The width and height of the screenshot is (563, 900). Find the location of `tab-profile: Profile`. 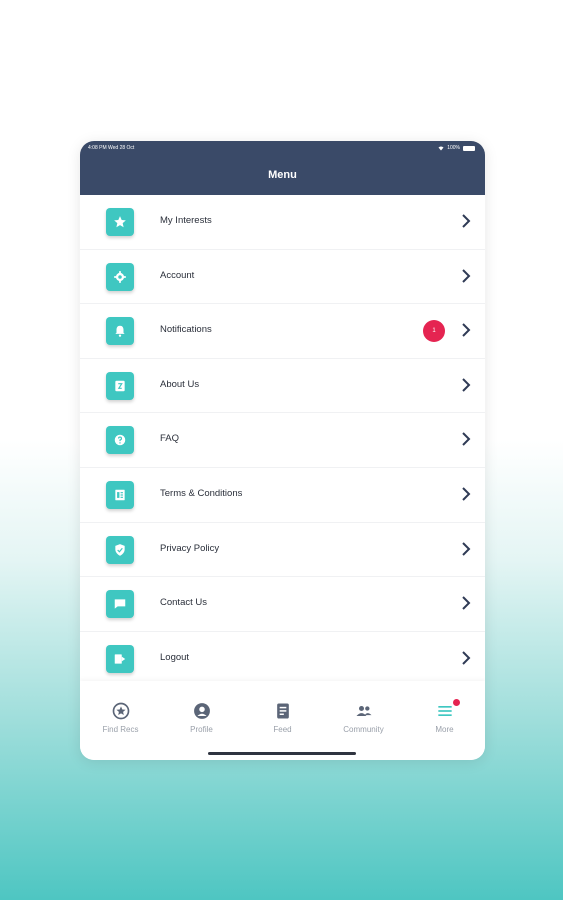

tab-profile: Profile is located at coordinates (201, 717).